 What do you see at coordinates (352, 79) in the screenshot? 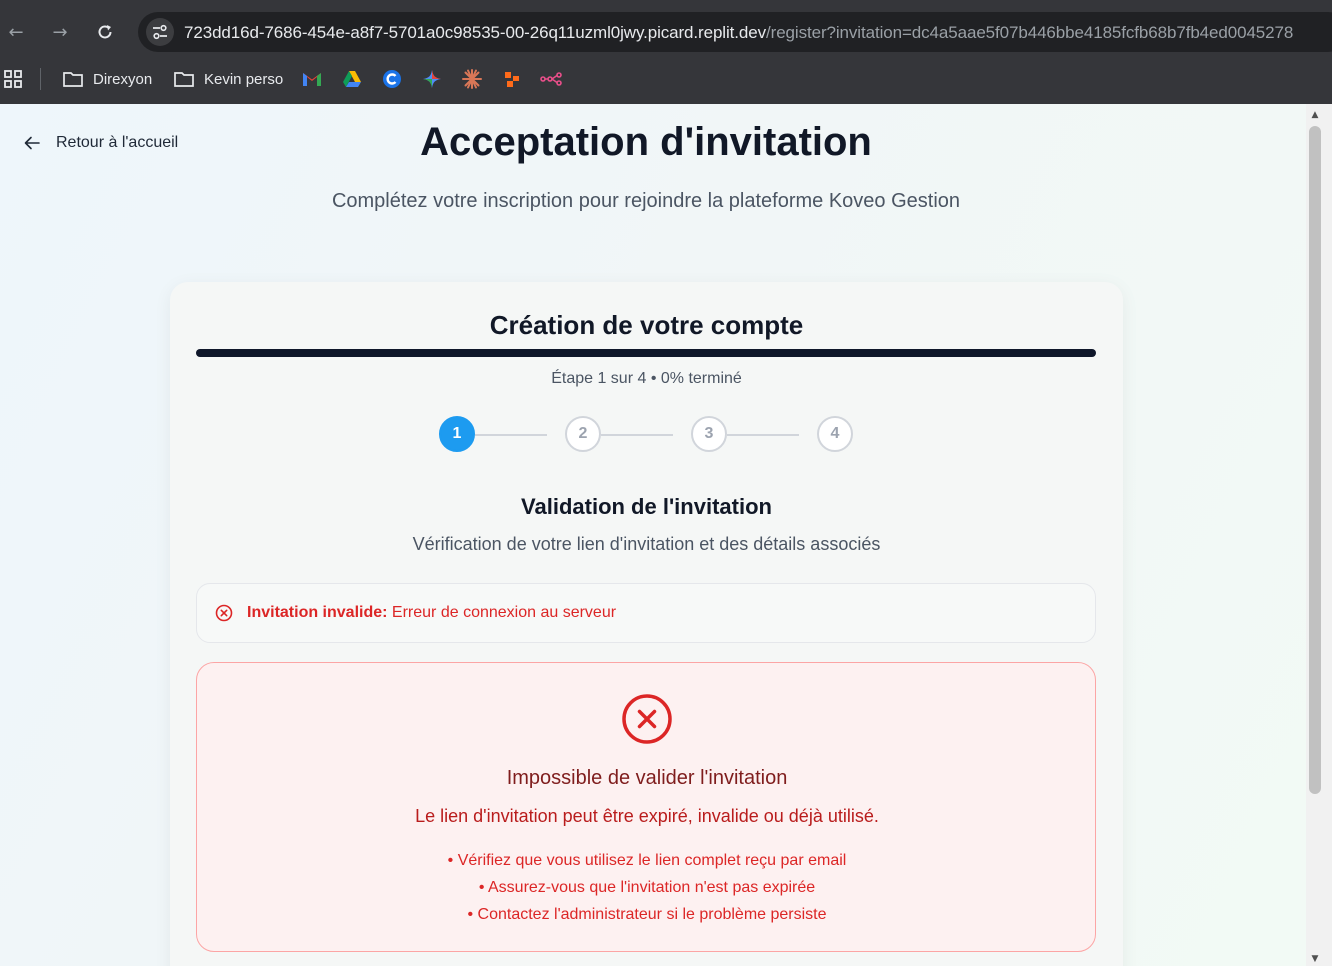
I see `google-drive-icon` at bounding box center [352, 79].